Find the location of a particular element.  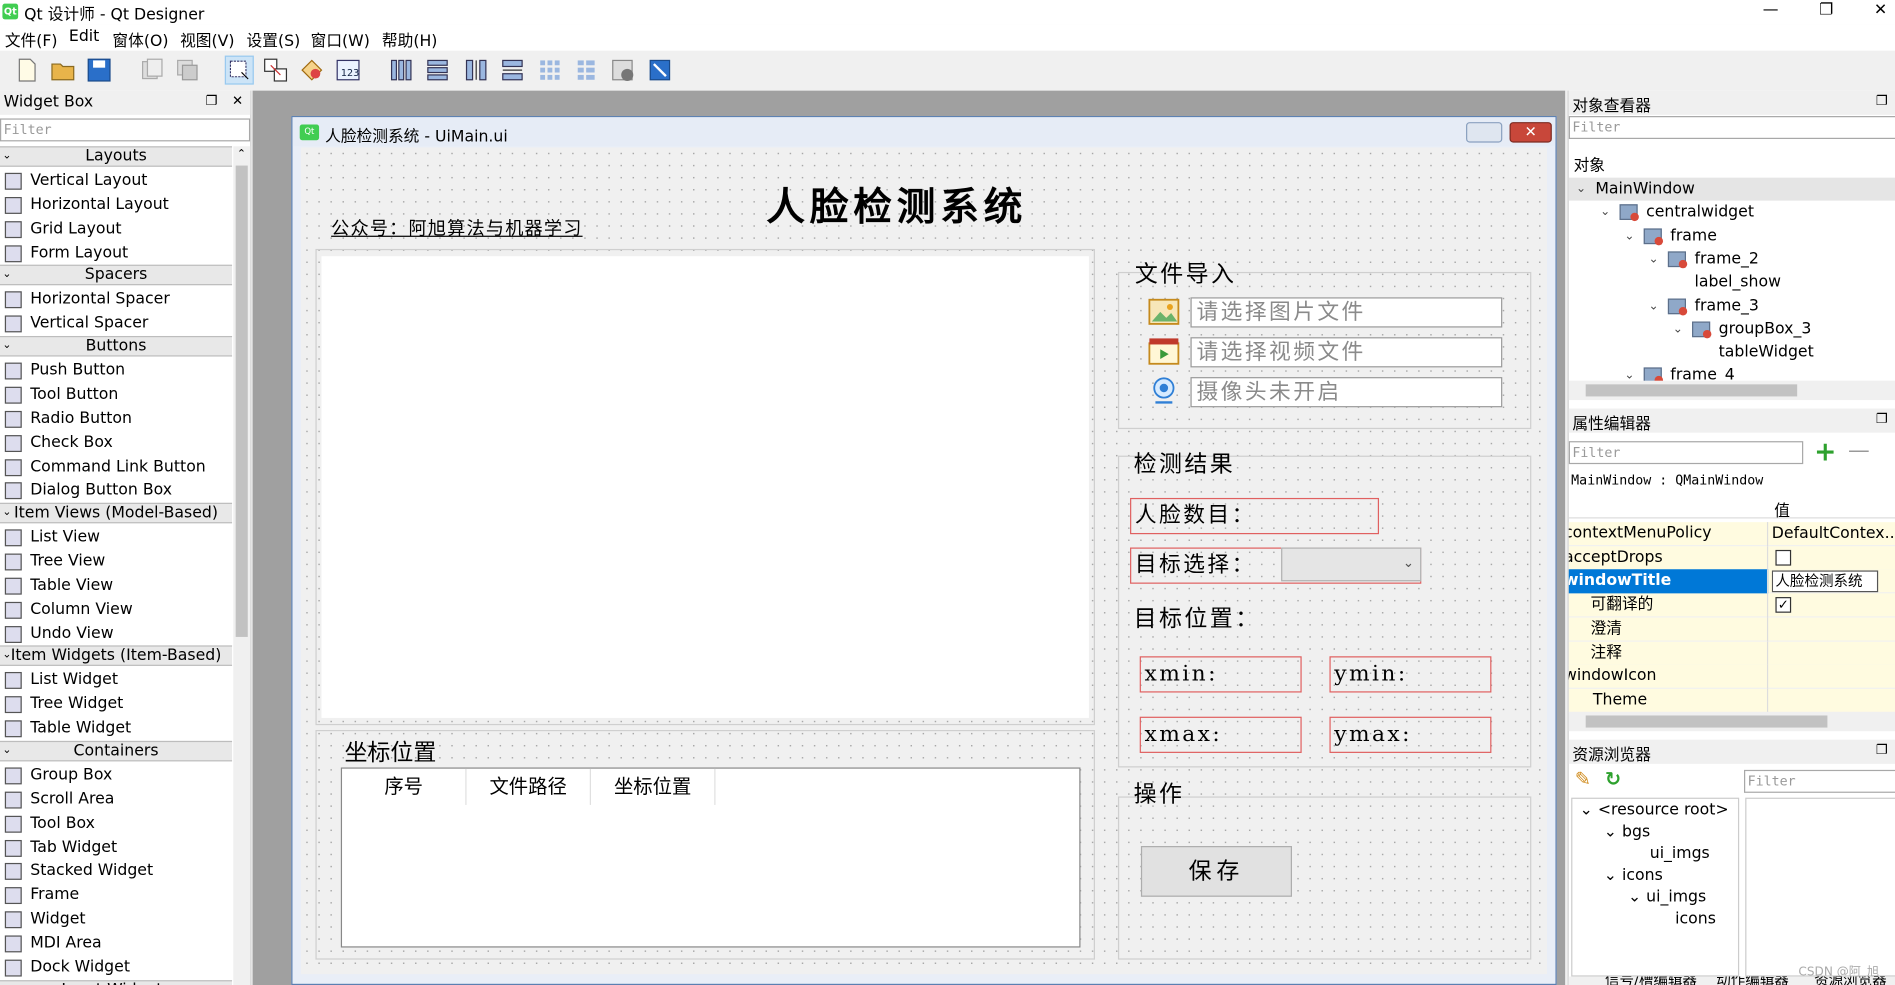

adjust-size-icon is located at coordinates (659, 70).